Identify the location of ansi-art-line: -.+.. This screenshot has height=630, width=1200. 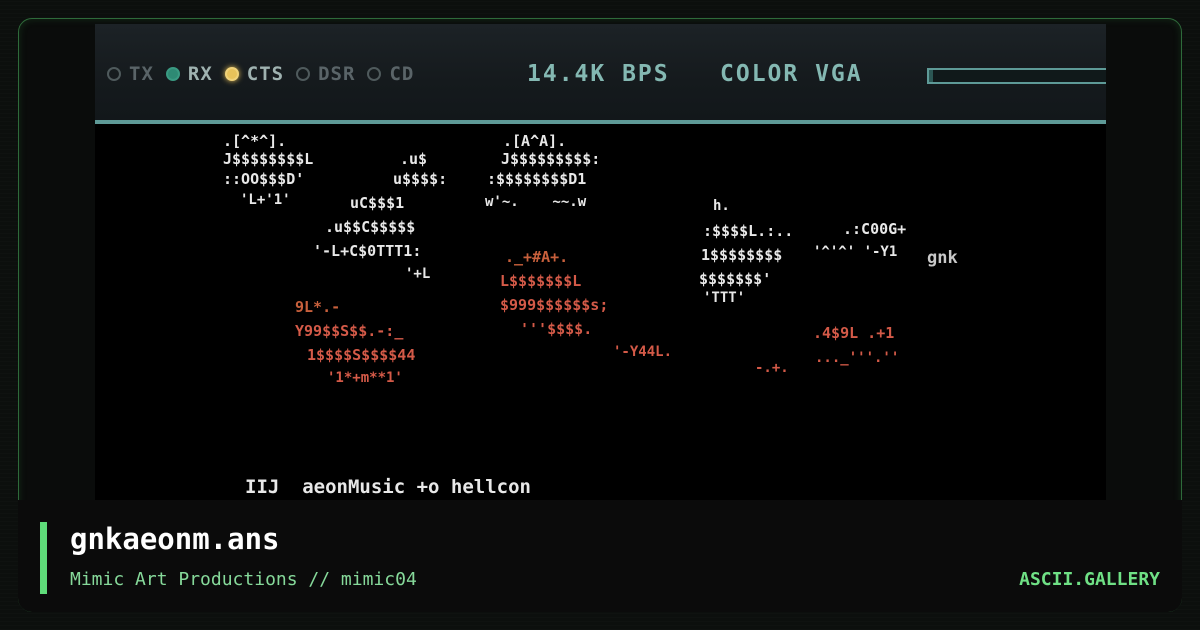
(772, 368).